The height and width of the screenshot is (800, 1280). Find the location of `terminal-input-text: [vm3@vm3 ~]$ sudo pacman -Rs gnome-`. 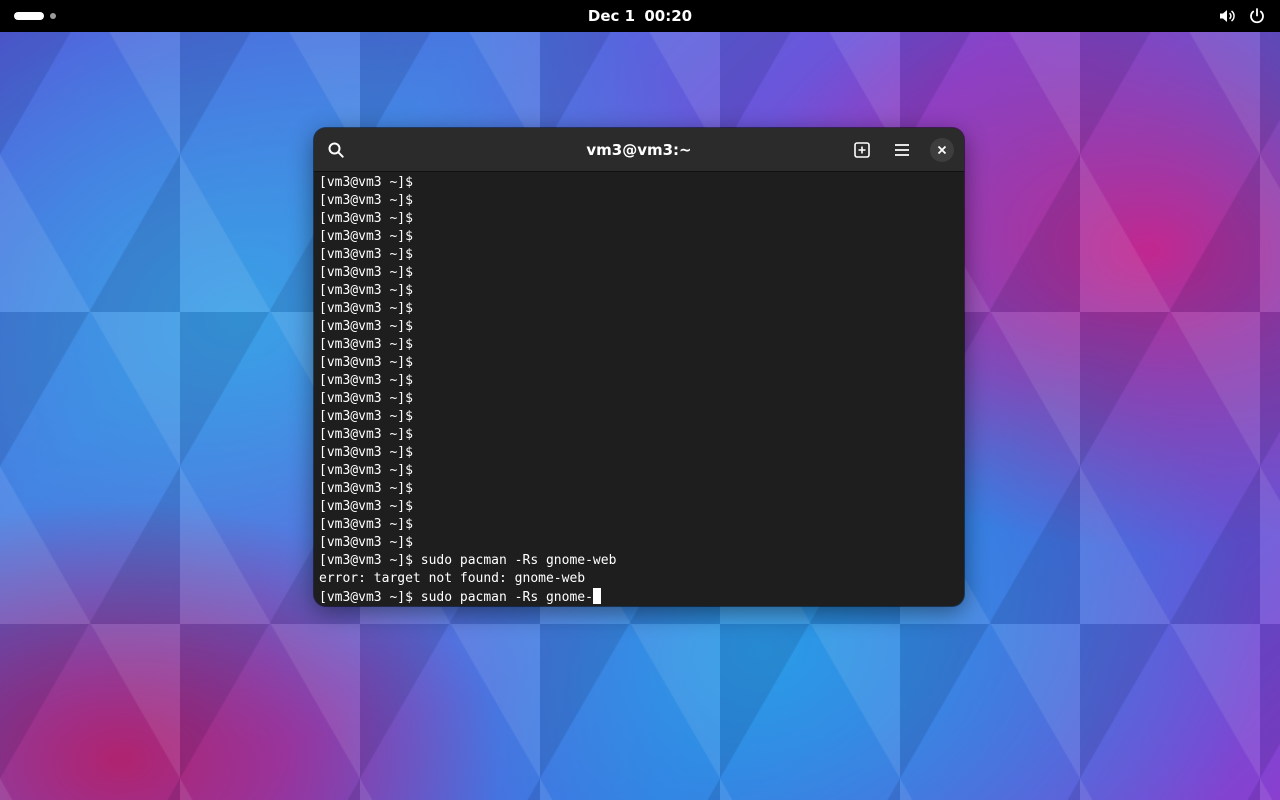

terminal-input-text: [vm3@vm3 ~]$ sudo pacman -Rs gnome- is located at coordinates (456, 597).